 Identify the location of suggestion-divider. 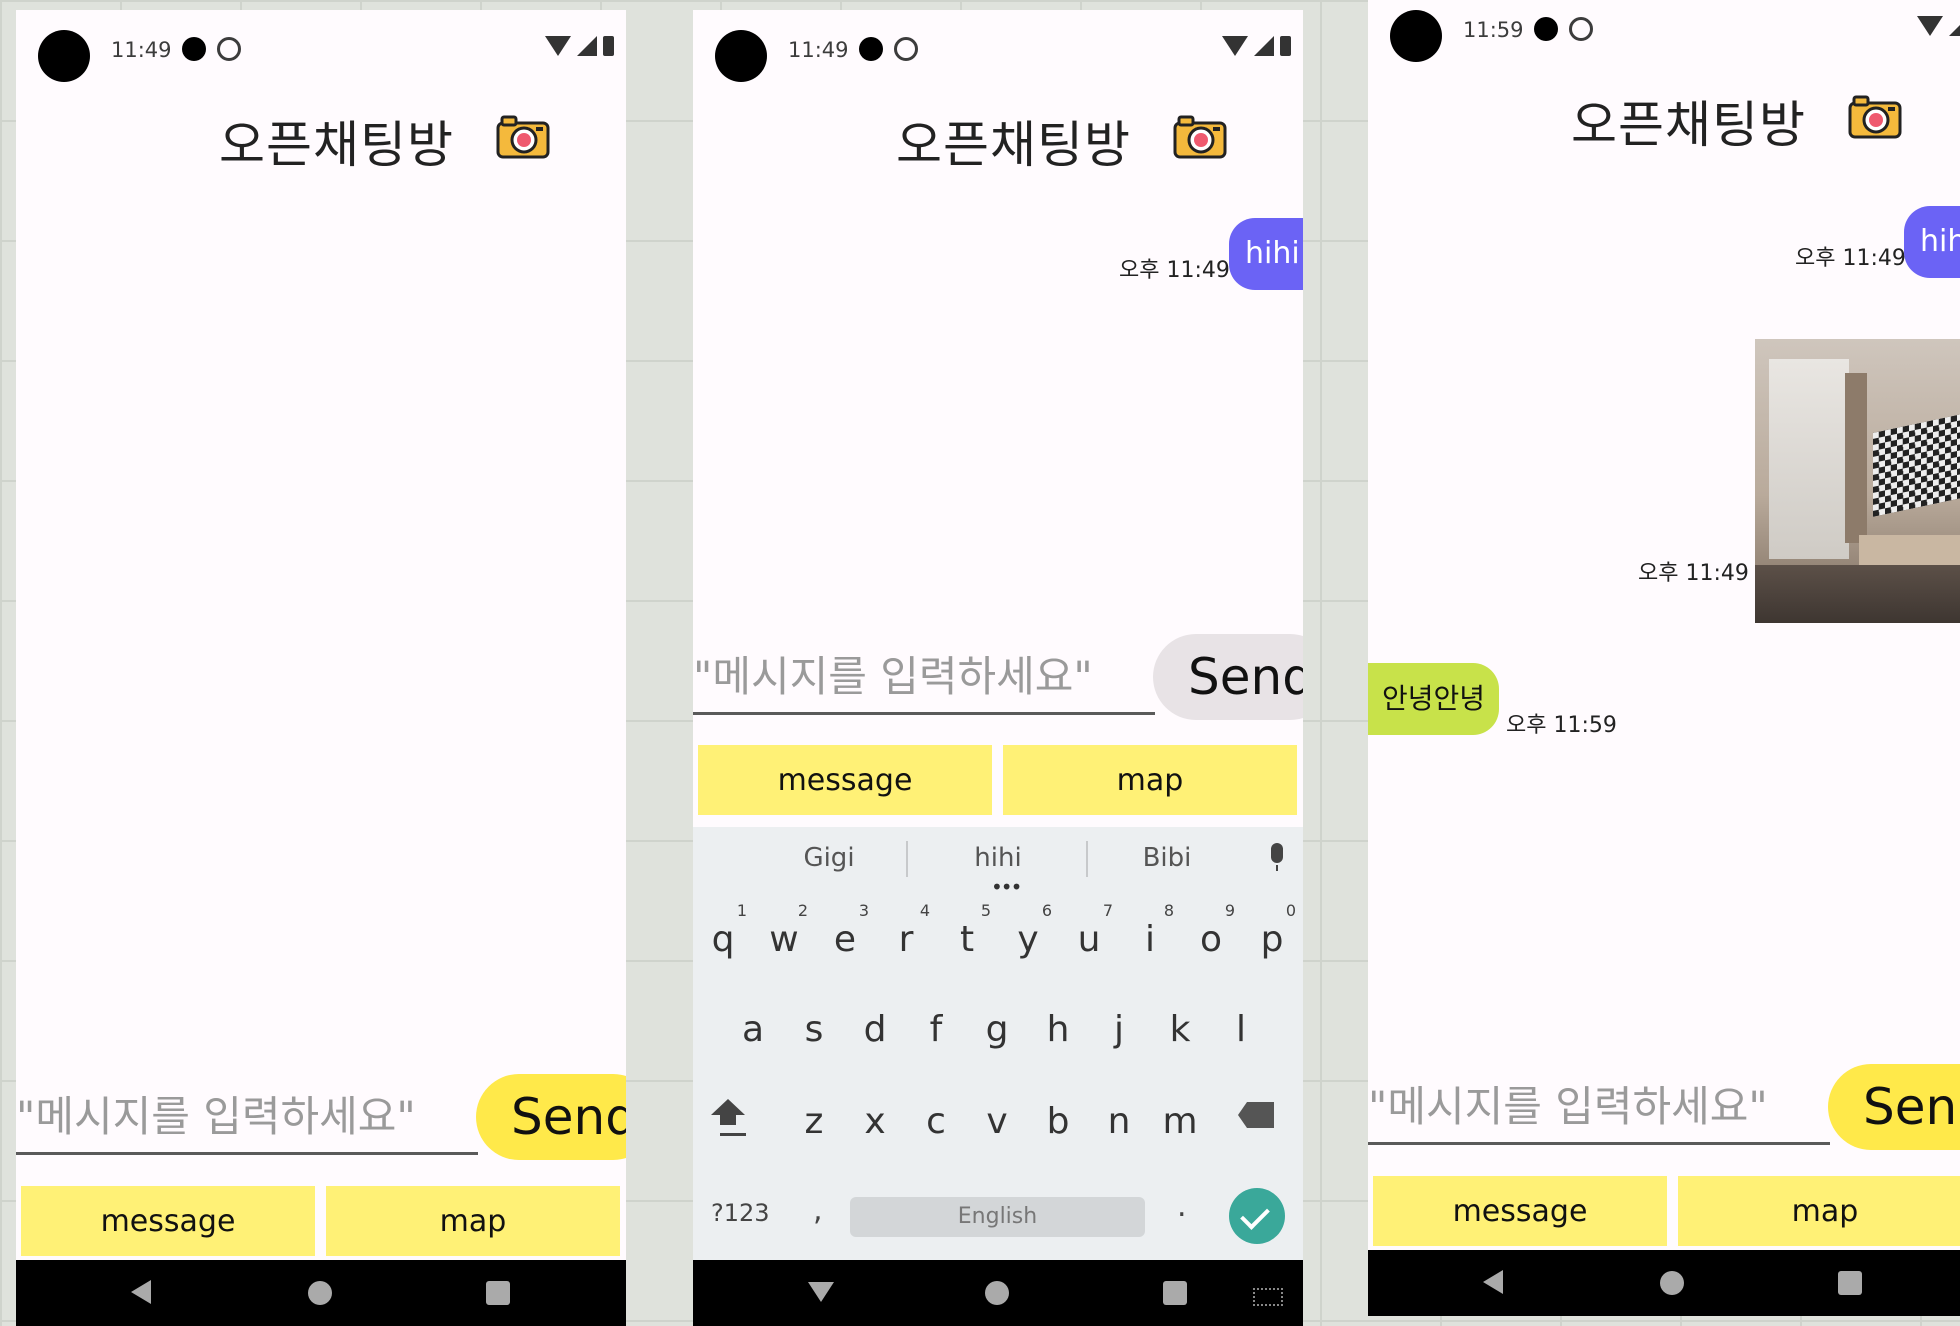
(907, 859).